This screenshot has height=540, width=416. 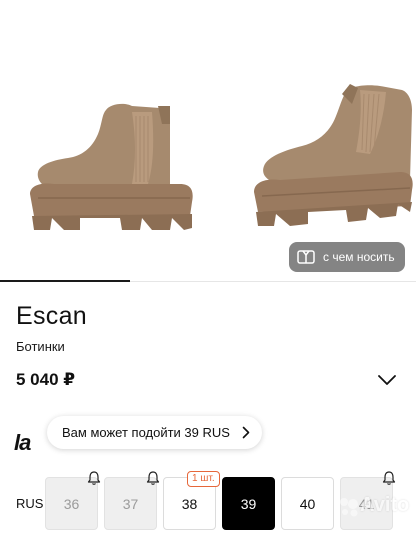 I want to click on size-option-39: 39, so click(x=248, y=503).